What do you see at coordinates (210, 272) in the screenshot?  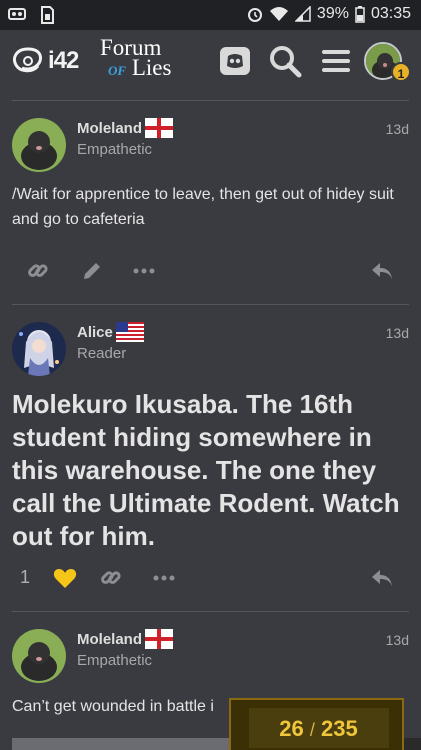 I see `post-actions` at bounding box center [210, 272].